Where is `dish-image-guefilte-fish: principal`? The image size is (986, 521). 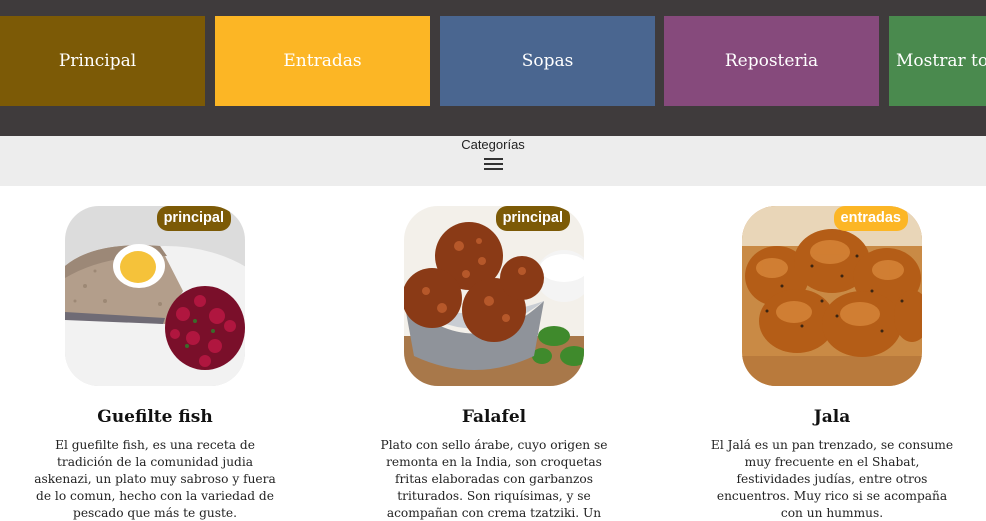
dish-image-guefilte-fish: principal is located at coordinates (155, 296).